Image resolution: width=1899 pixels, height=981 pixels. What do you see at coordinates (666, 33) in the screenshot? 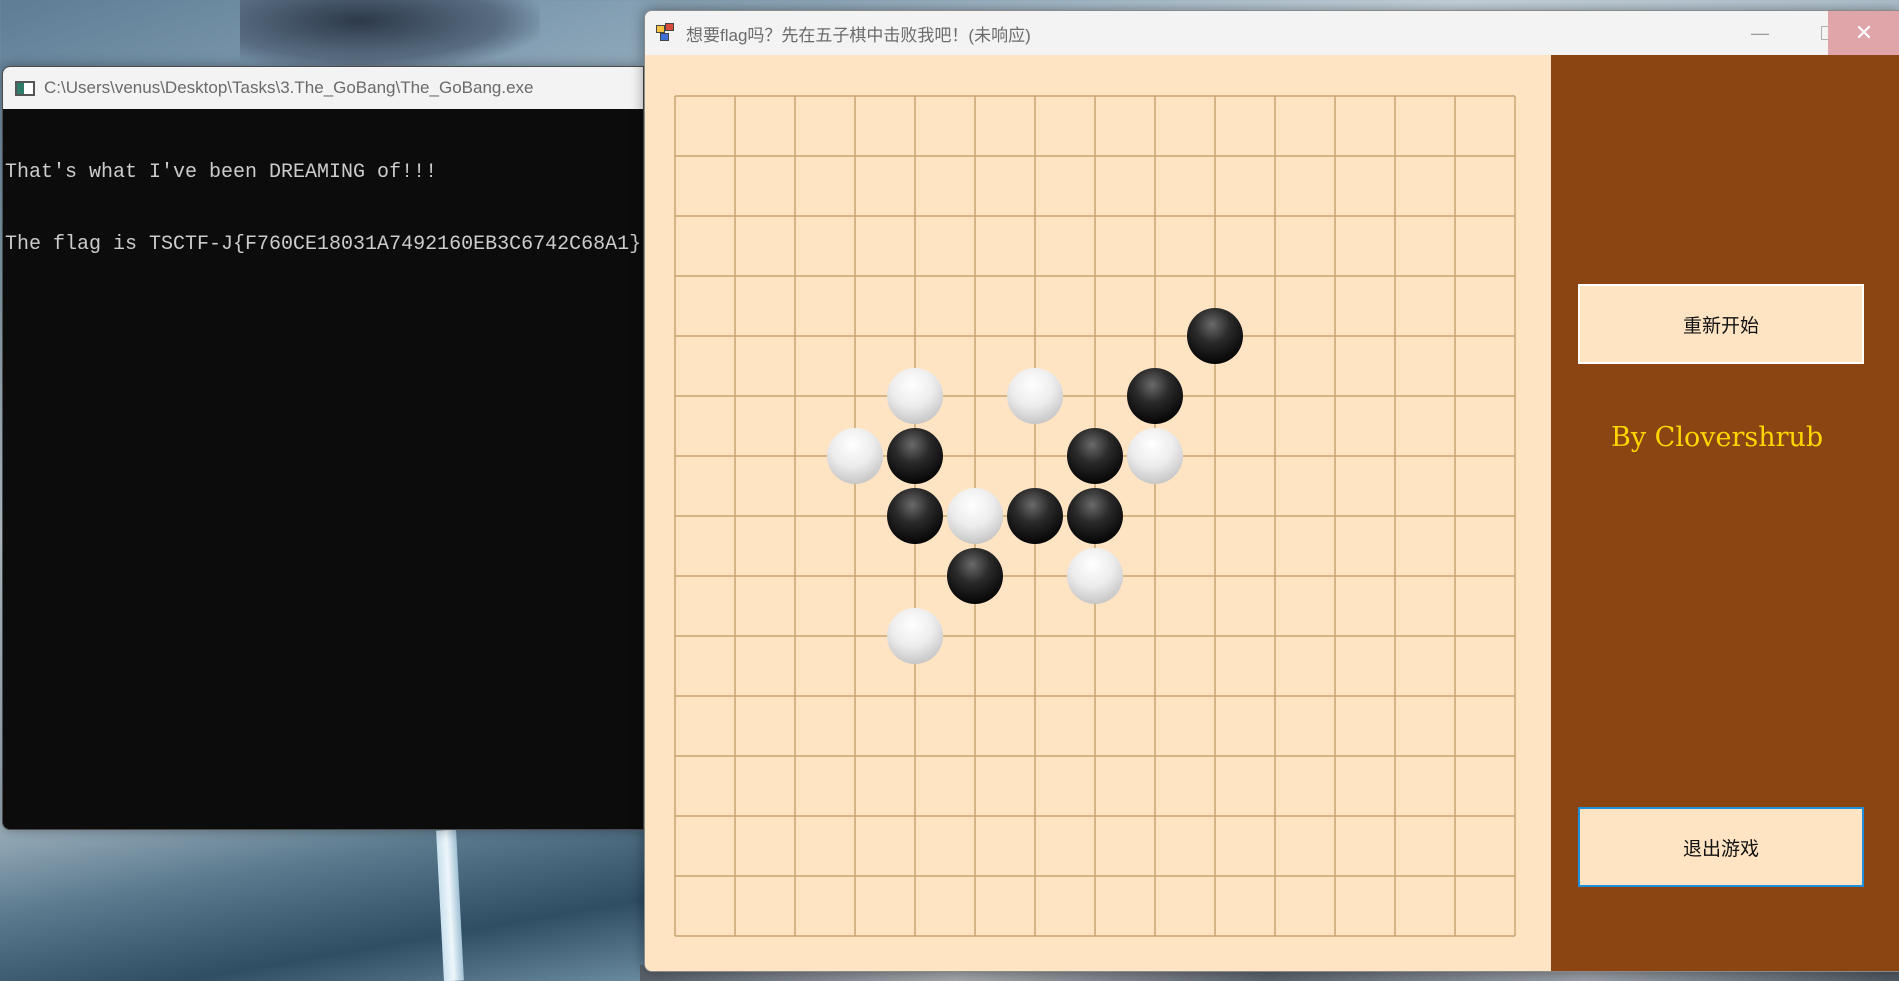
I see `app-icon` at bounding box center [666, 33].